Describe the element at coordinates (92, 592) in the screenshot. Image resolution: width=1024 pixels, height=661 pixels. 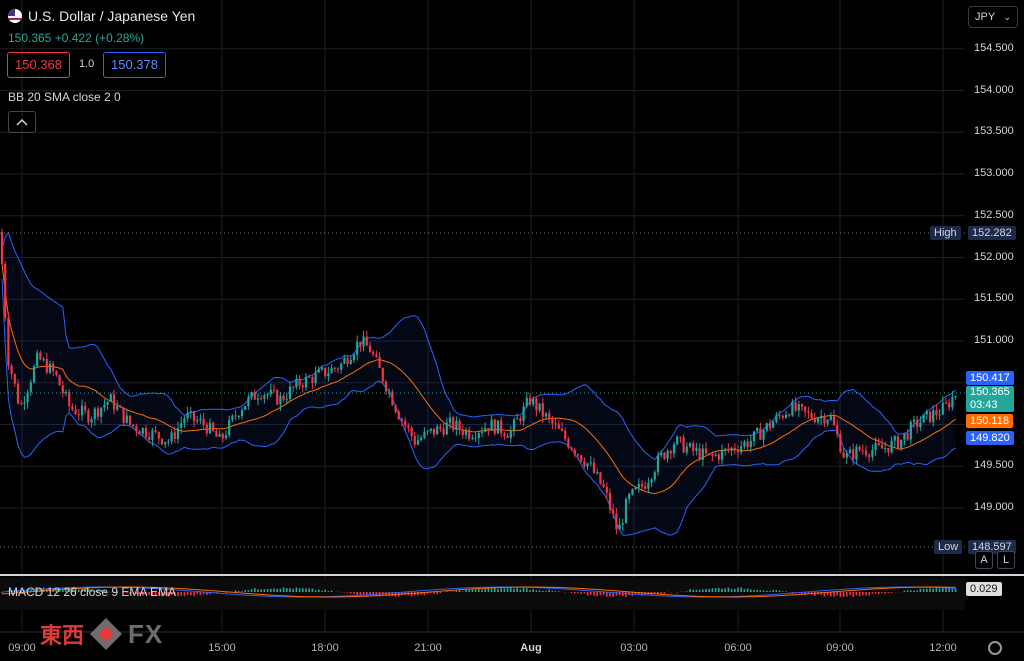
I see `macd-legend: MACD 12 26 close 9 EMA EMA` at that location.